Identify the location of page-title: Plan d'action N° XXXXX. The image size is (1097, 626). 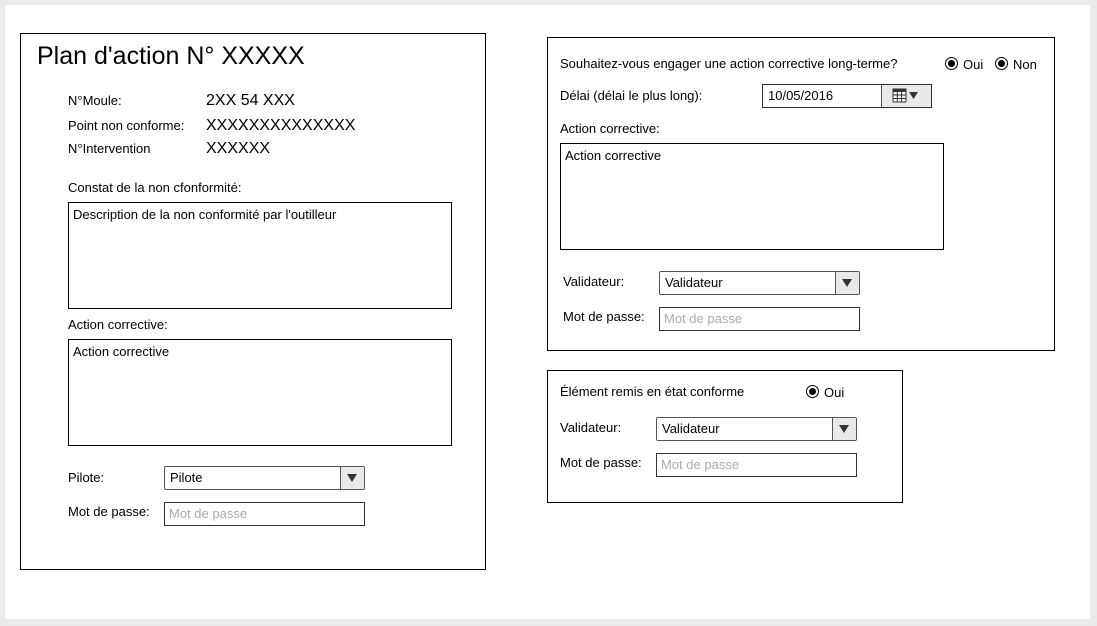
(171, 56).